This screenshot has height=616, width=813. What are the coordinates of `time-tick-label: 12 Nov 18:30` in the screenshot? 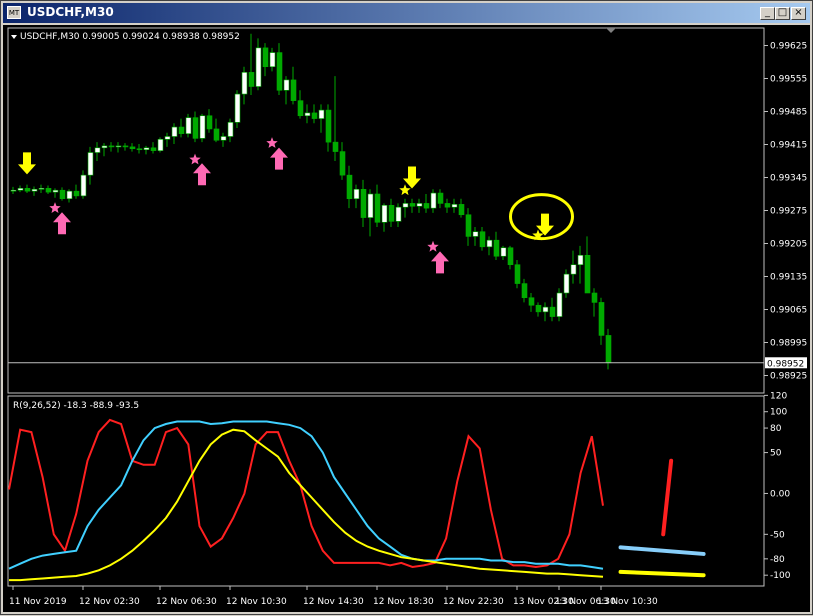 It's located at (403, 602).